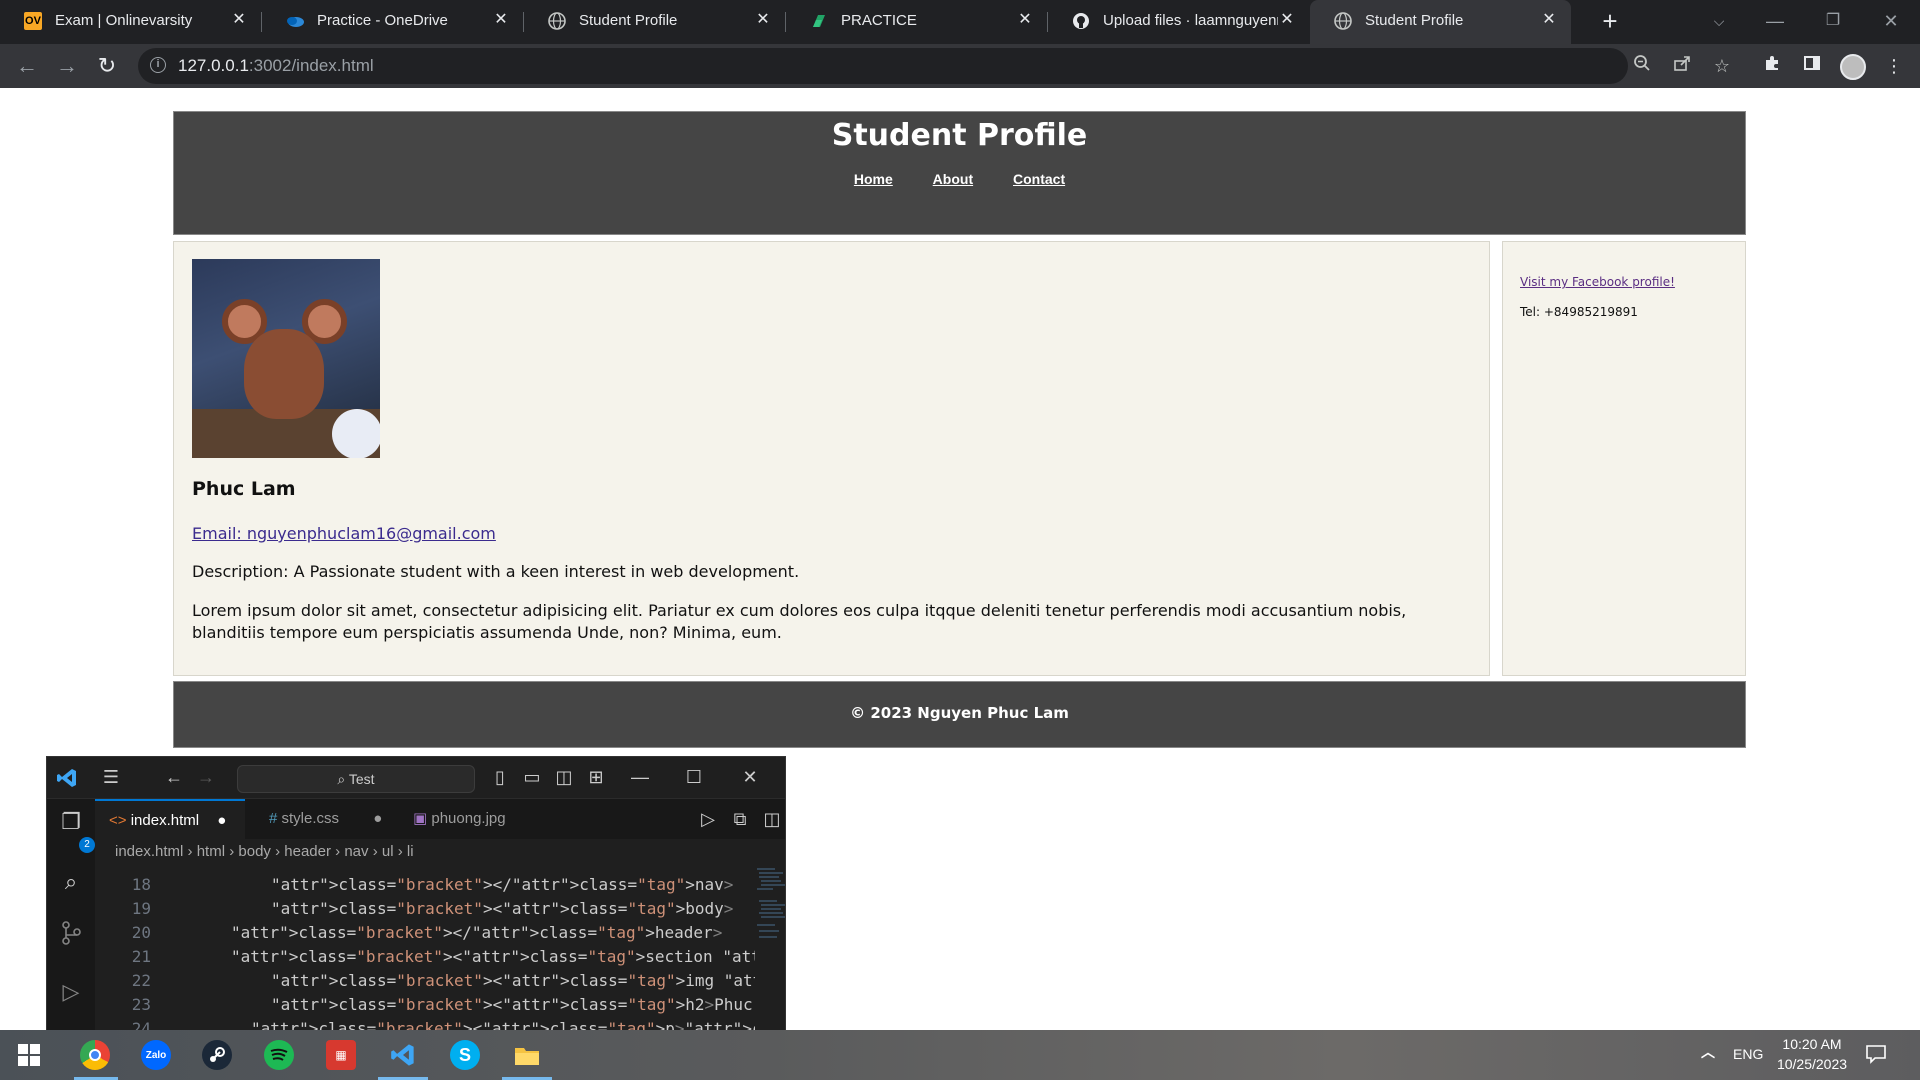 This screenshot has width=1920, height=1080. Describe the element at coordinates (873, 179) in the screenshot. I see `nav-link-home: Home` at that location.